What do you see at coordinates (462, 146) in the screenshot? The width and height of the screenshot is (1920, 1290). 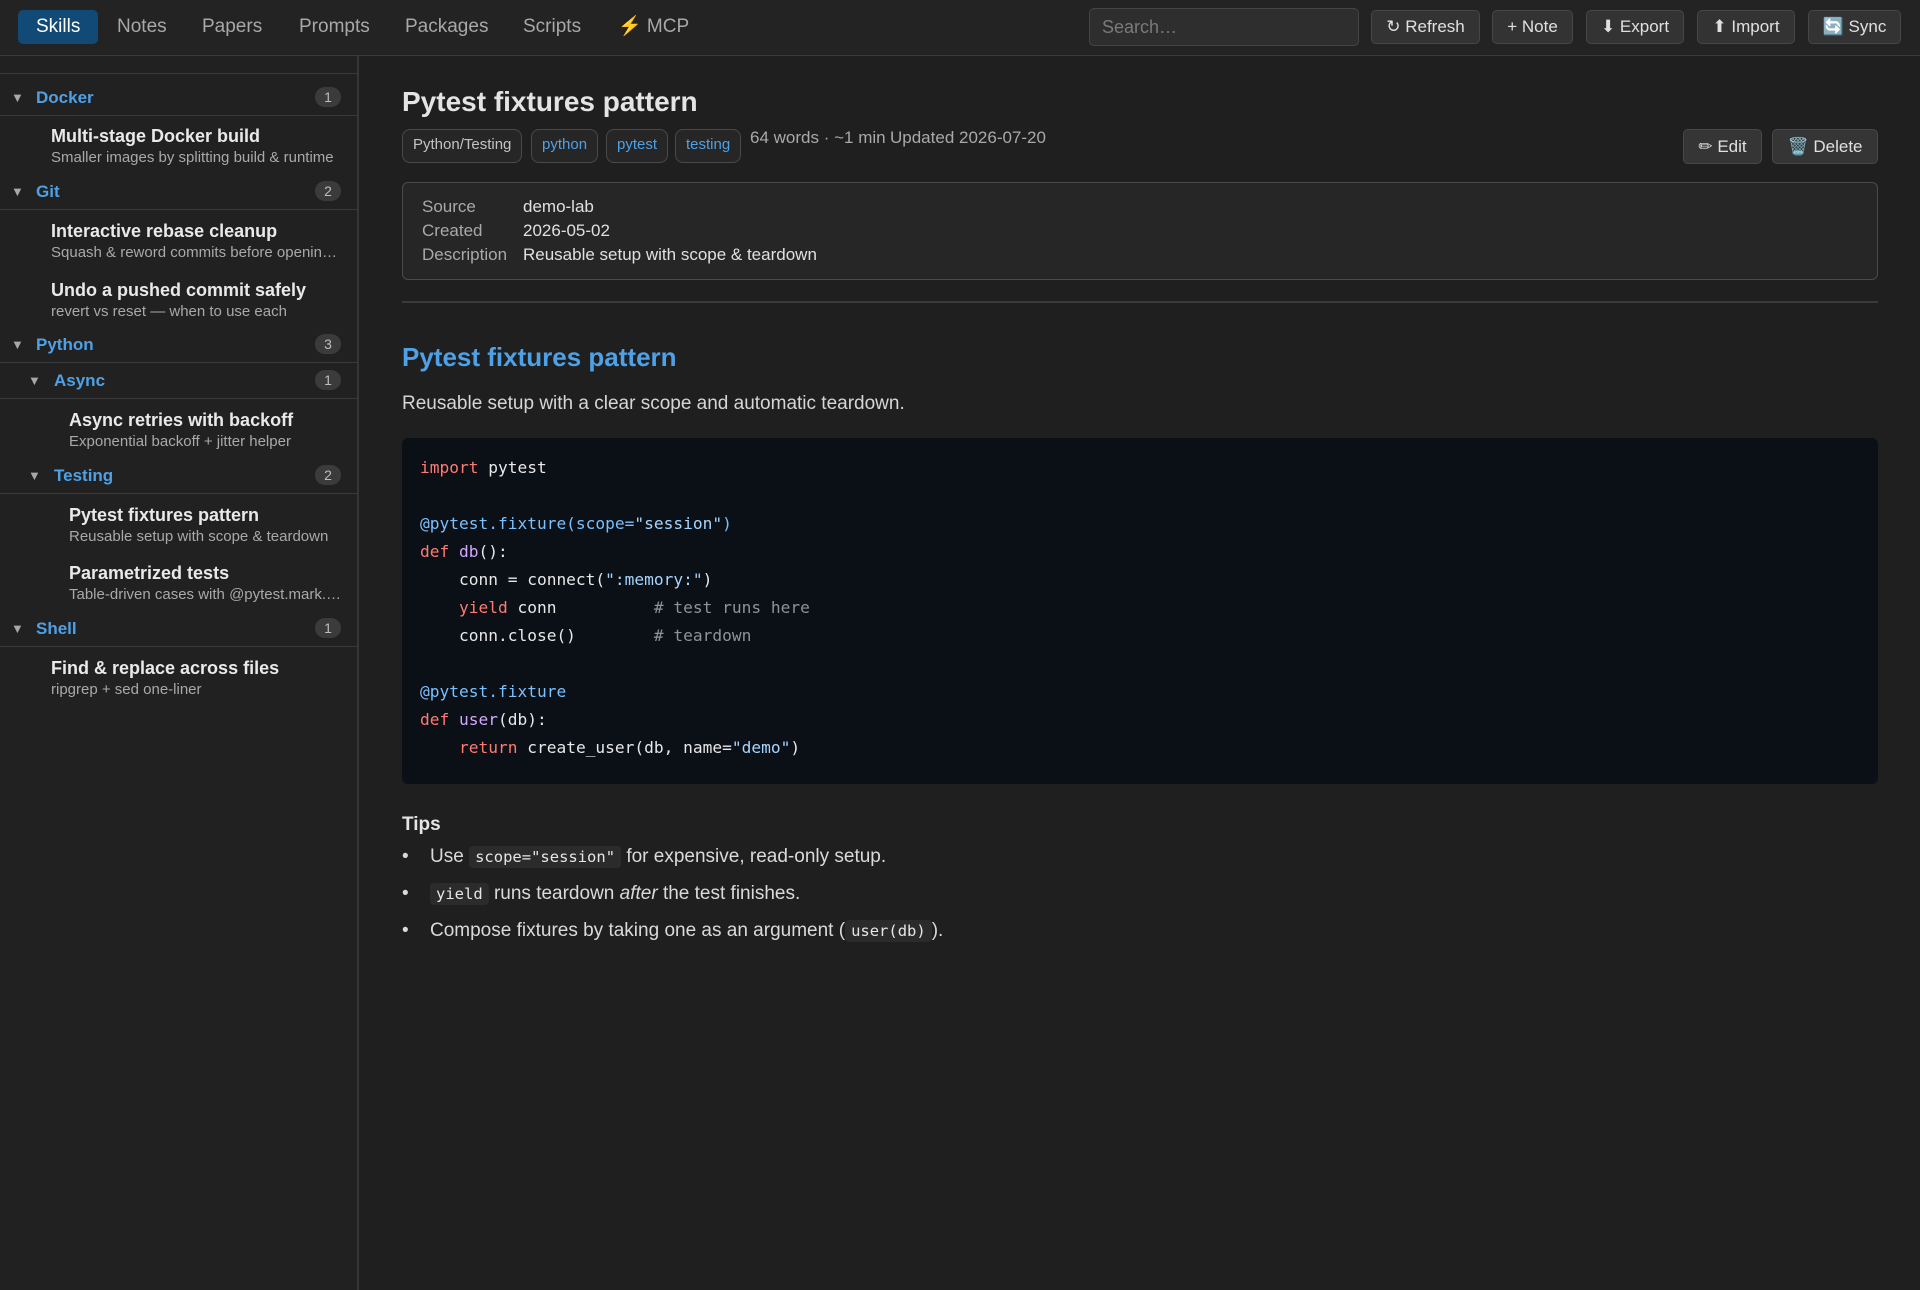 I see `category-chip: Python/Testing` at bounding box center [462, 146].